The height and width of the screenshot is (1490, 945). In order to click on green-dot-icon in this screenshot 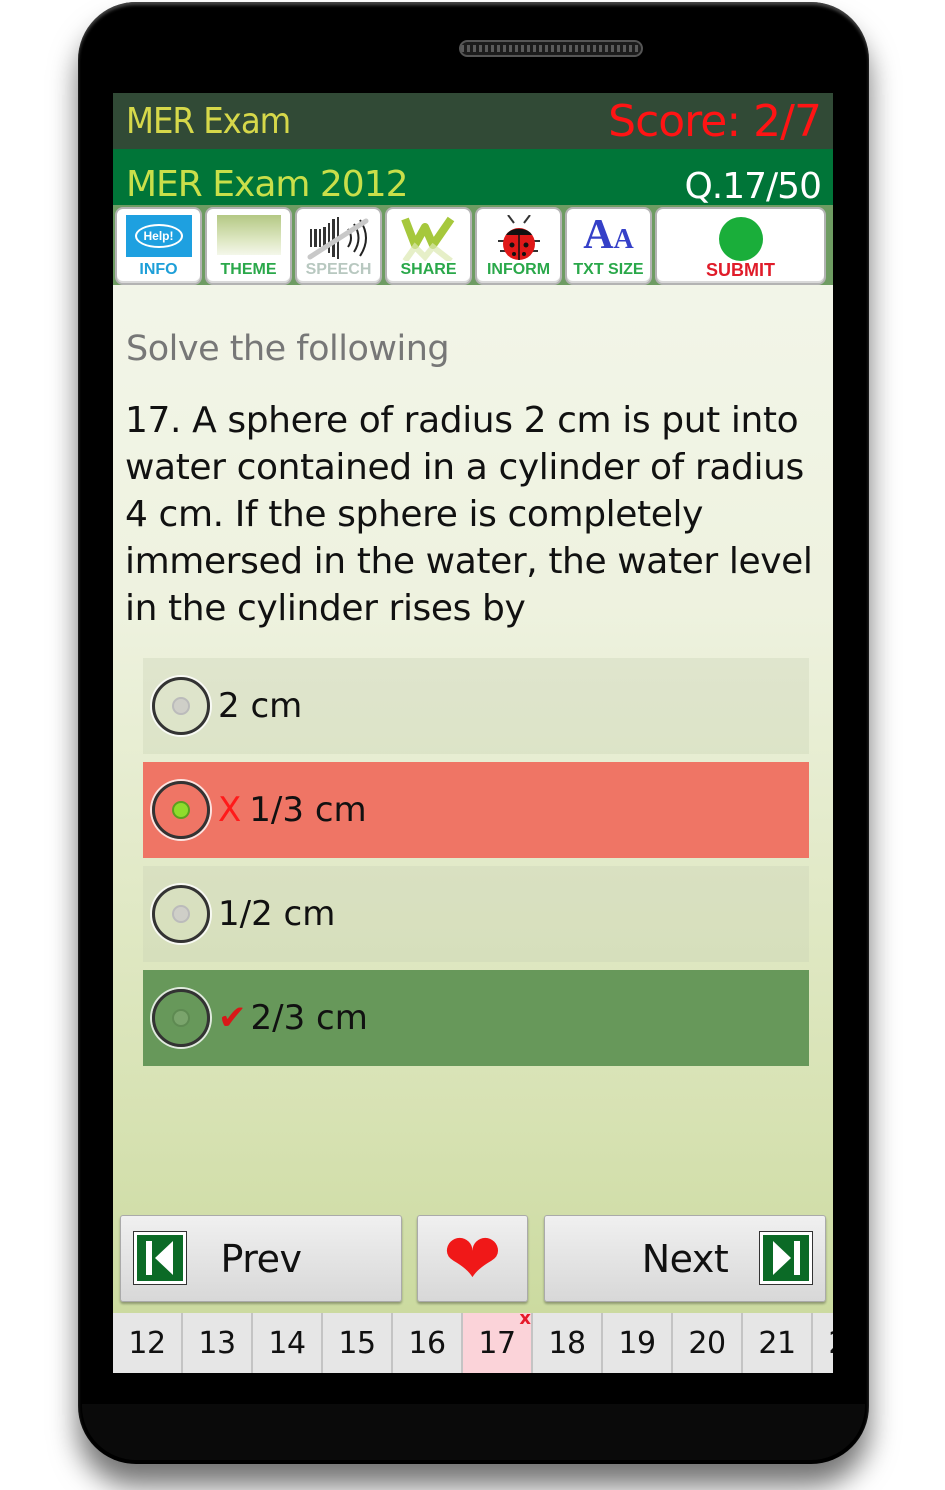, I will do `click(740, 239)`.